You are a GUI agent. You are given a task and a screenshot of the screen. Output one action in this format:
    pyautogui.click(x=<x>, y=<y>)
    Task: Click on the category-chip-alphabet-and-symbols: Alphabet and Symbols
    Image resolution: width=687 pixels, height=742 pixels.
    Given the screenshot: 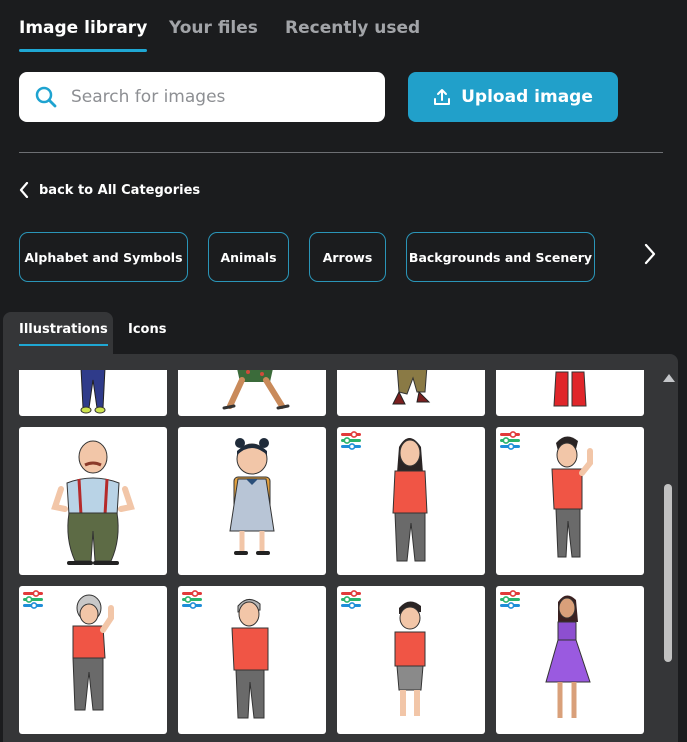 What is the action you would take?
    pyautogui.click(x=103, y=257)
    